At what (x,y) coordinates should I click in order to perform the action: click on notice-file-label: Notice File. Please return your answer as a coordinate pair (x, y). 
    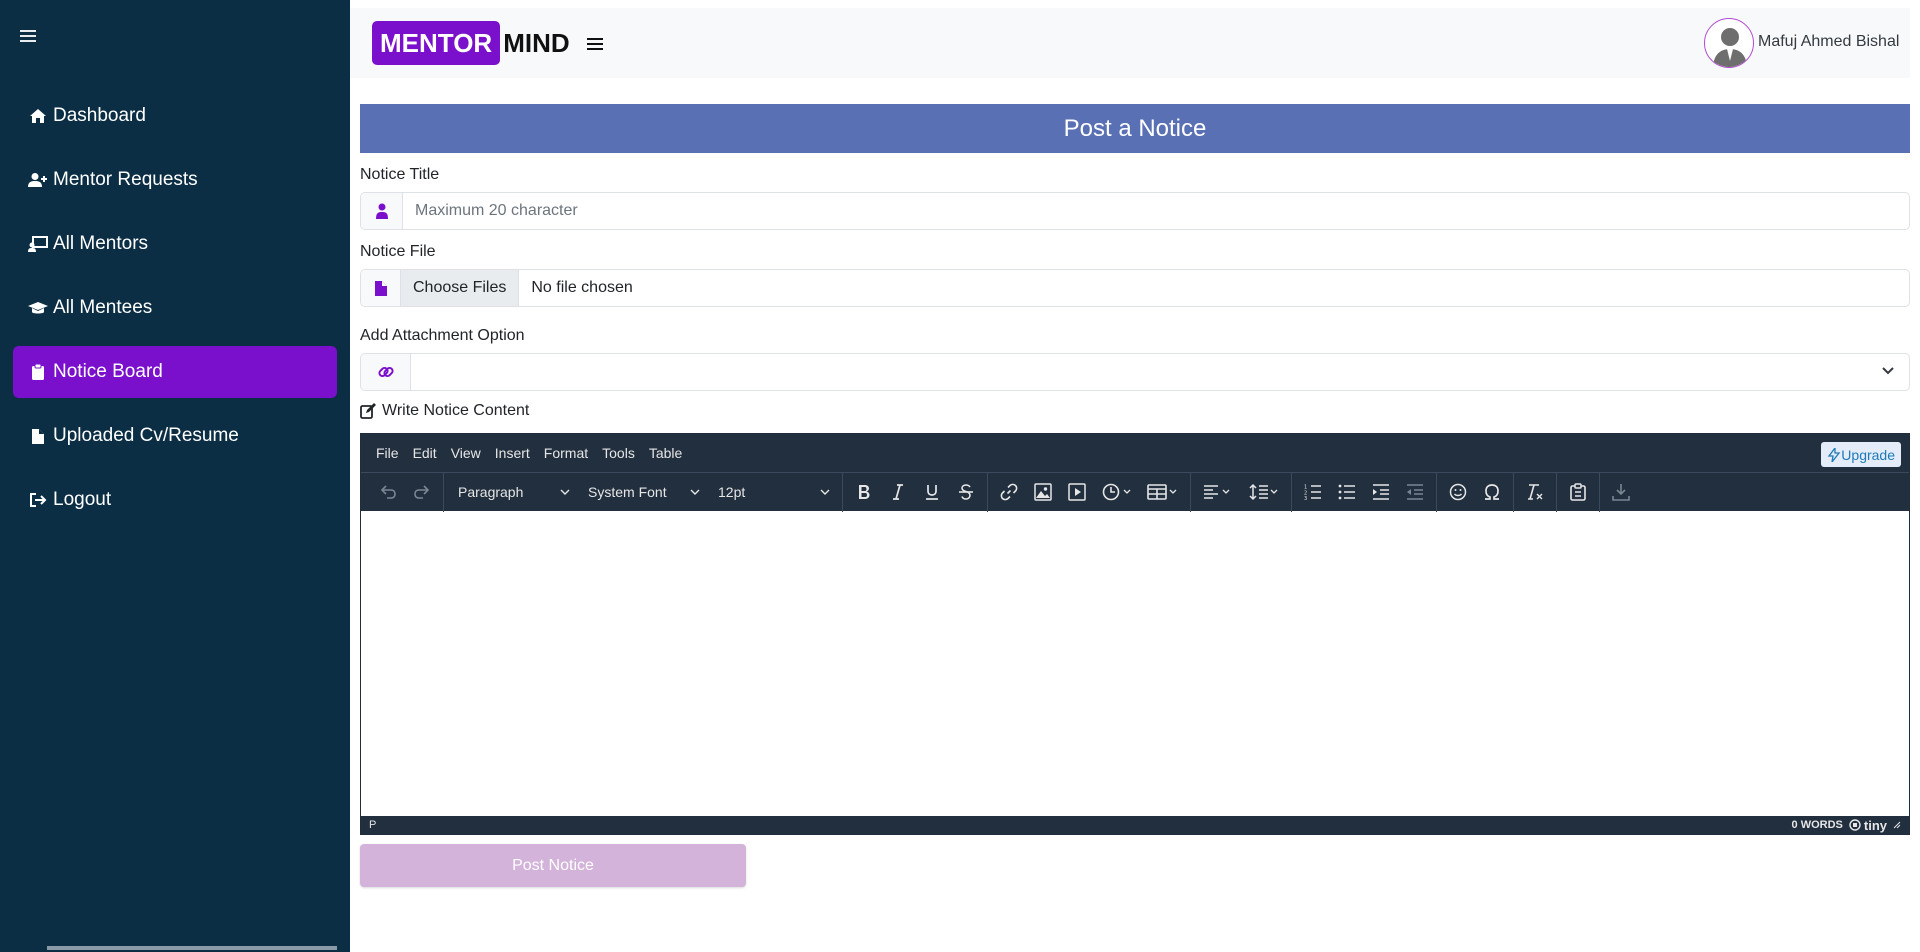
    Looking at the image, I should click on (398, 251).